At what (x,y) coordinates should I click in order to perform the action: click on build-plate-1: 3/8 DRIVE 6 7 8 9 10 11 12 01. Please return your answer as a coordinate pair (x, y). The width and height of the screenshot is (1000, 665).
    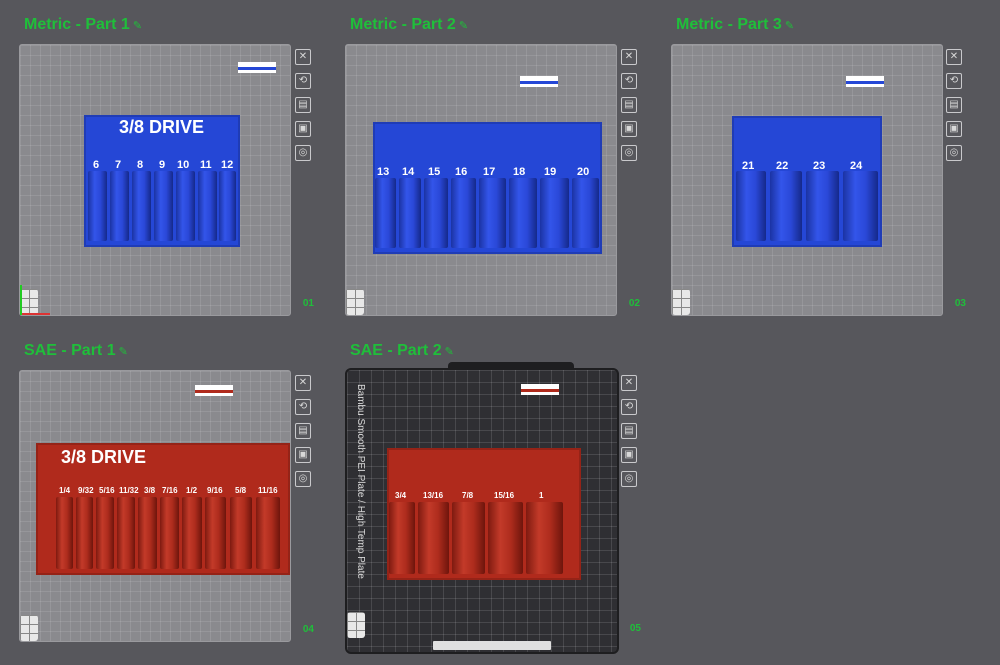
    Looking at the image, I should click on (166, 180).